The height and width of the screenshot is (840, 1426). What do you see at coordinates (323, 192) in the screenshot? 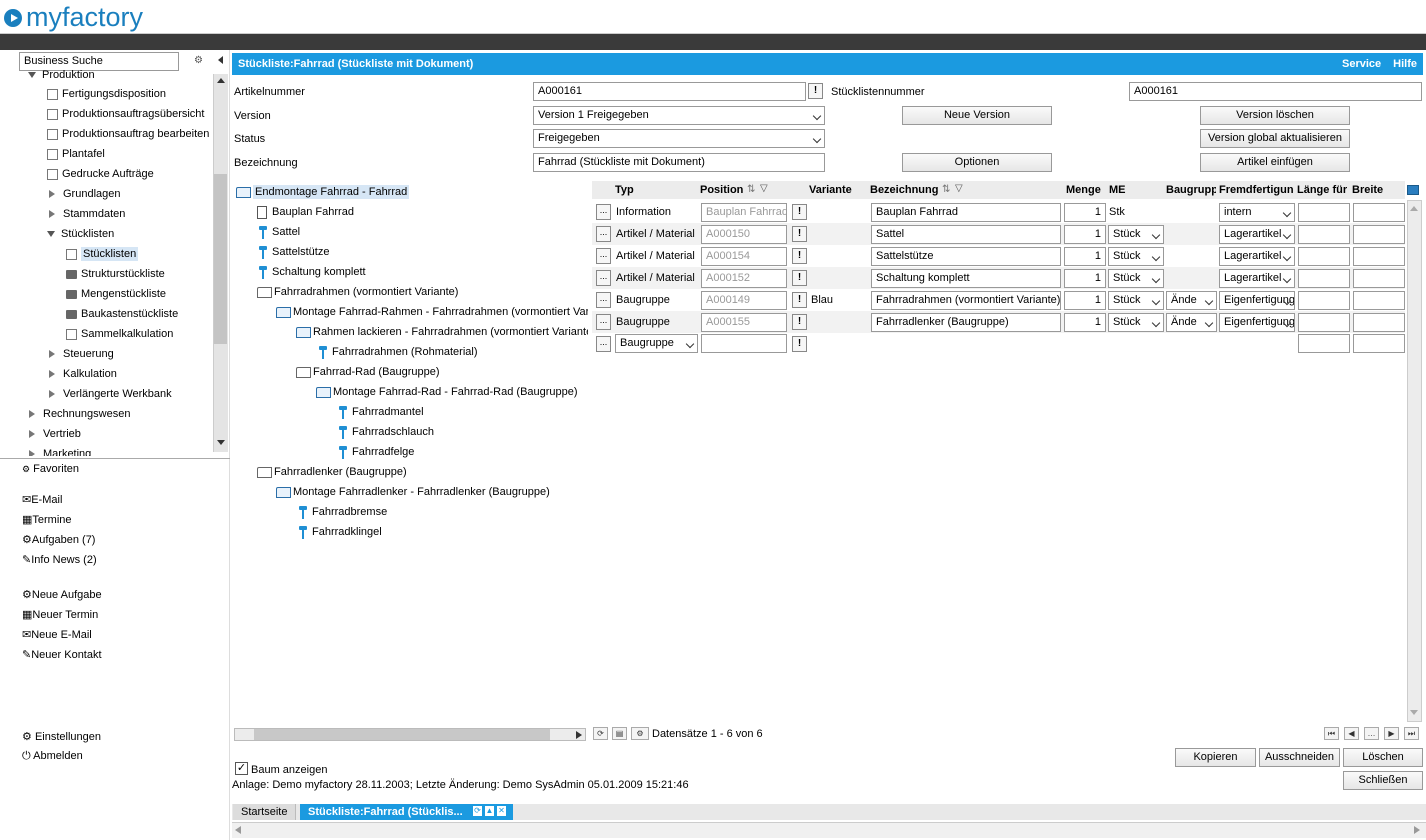
I see `bom-node: Endmontage Fahrrad - Fahrrad` at bounding box center [323, 192].